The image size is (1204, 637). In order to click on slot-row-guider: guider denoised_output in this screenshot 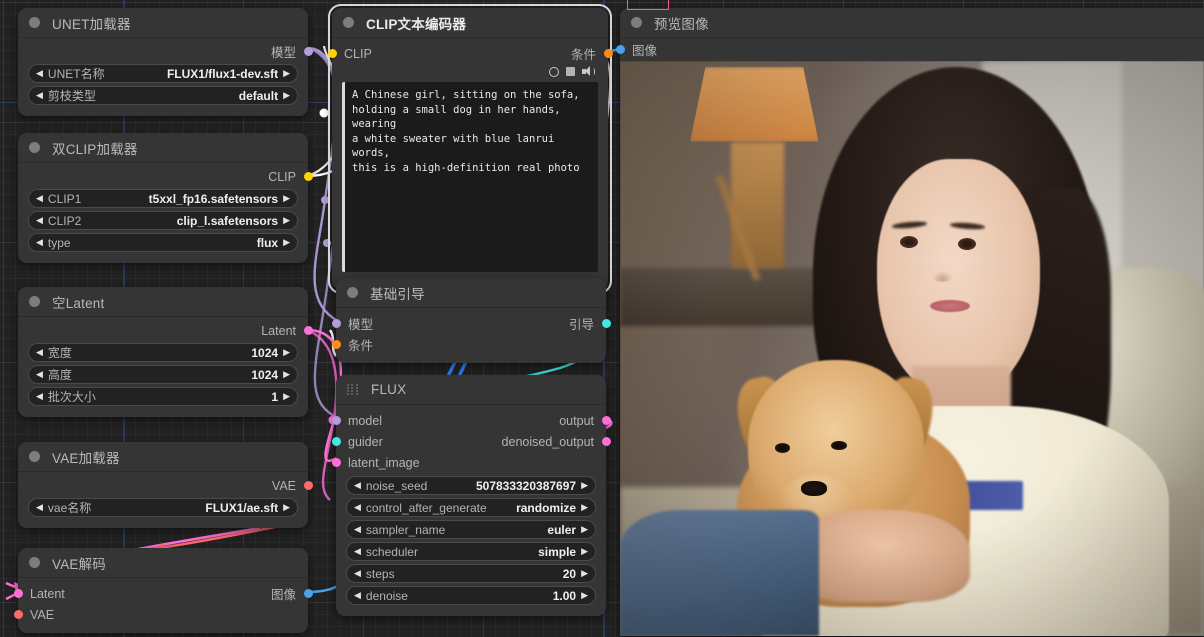, I will do `click(471, 441)`.